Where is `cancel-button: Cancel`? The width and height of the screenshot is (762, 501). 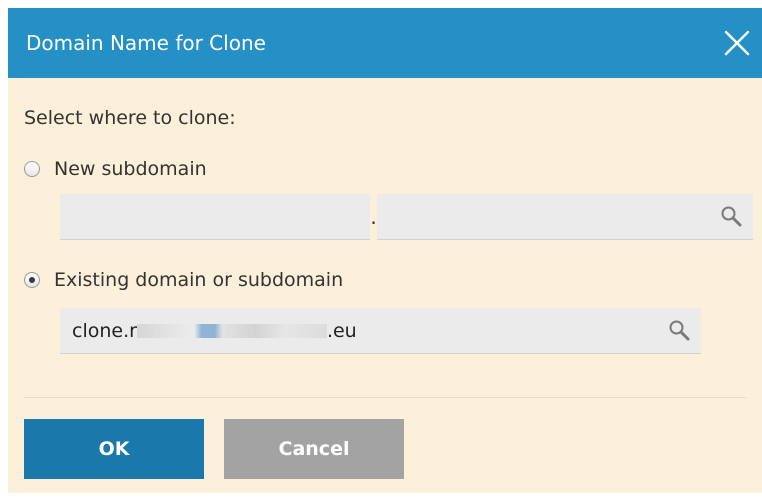
cancel-button: Cancel is located at coordinates (314, 449).